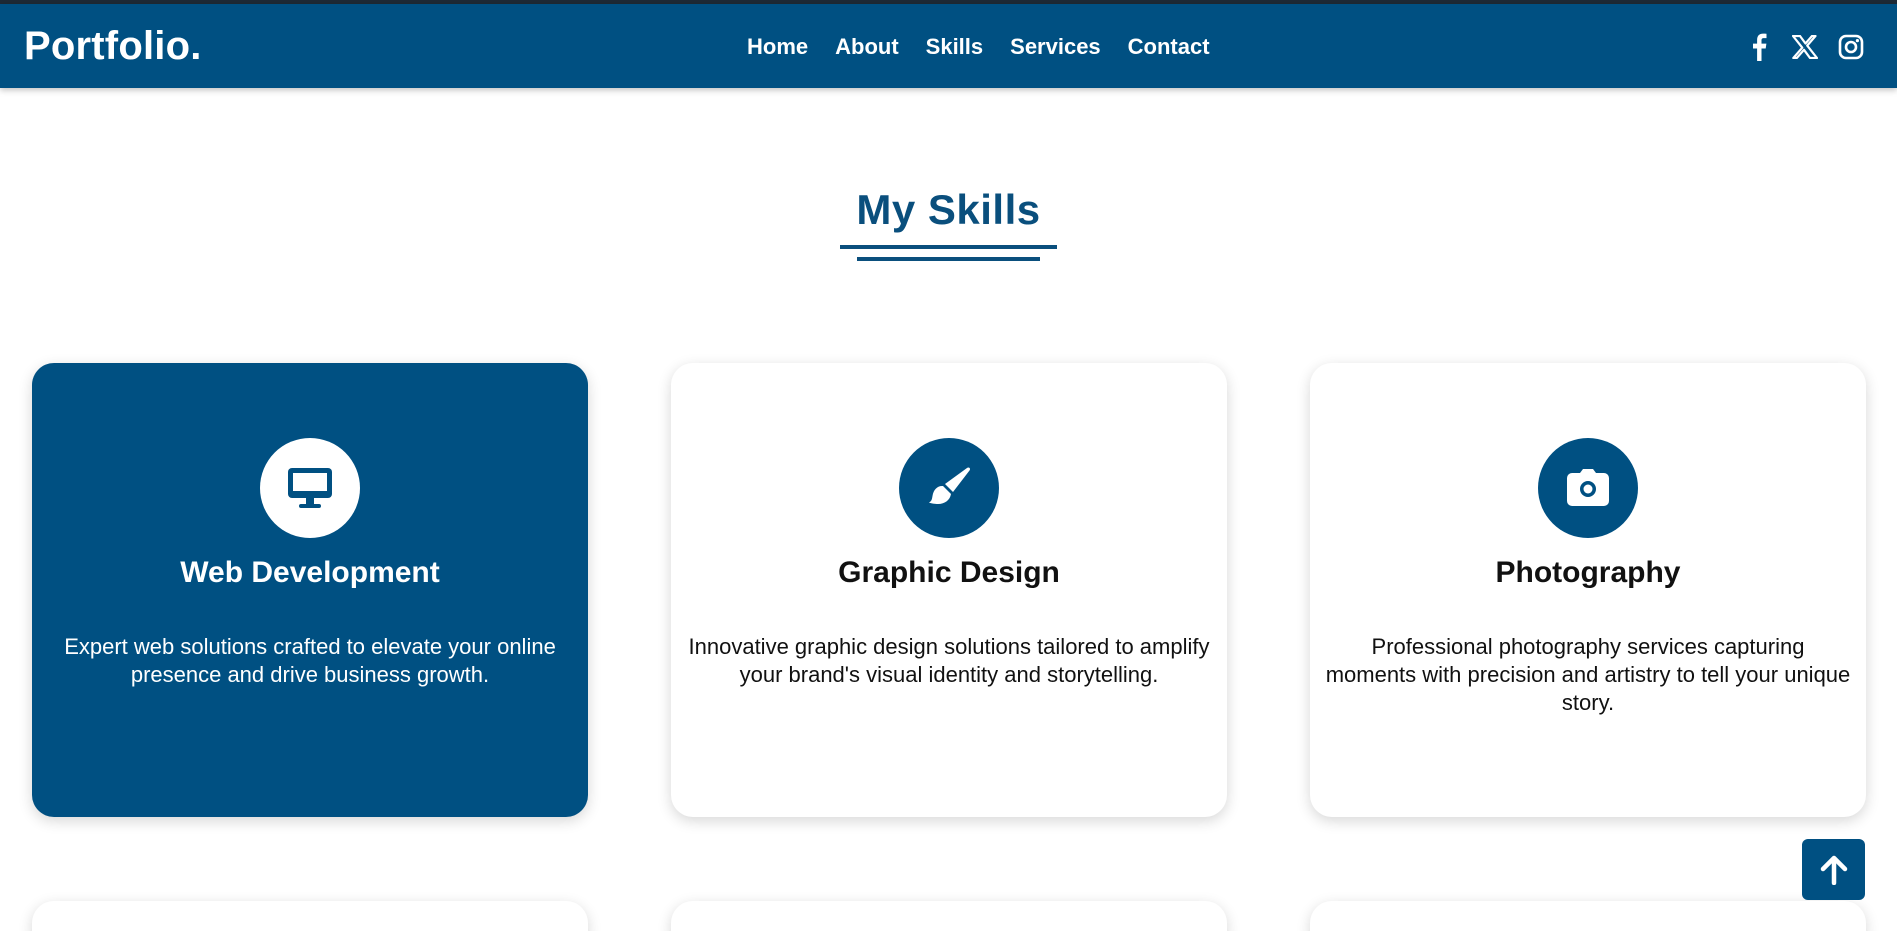  I want to click on back-to-top-button, so click(1833, 869).